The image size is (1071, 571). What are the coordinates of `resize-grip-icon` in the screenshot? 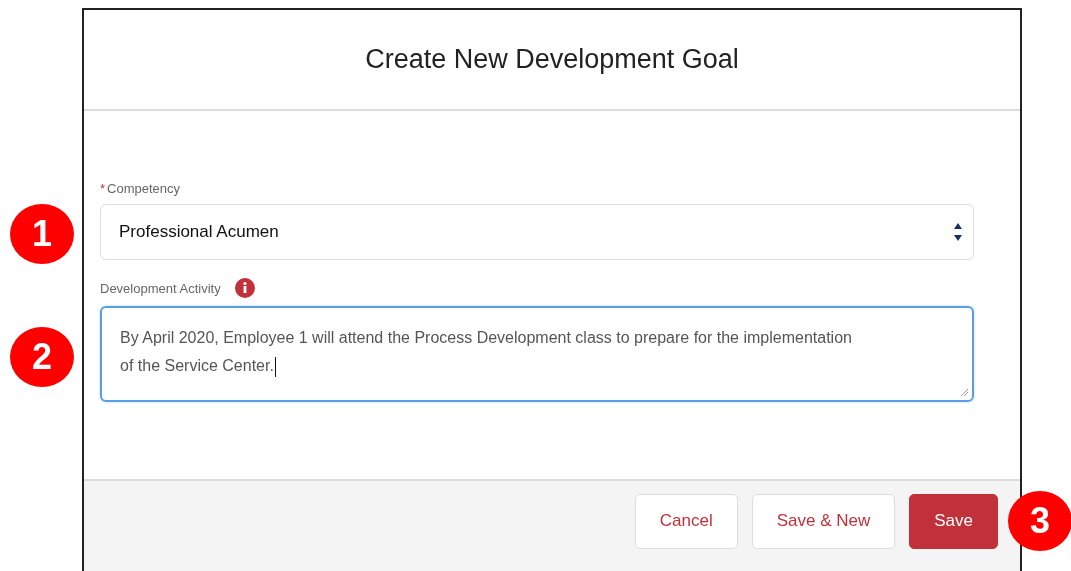 It's located at (964, 392).